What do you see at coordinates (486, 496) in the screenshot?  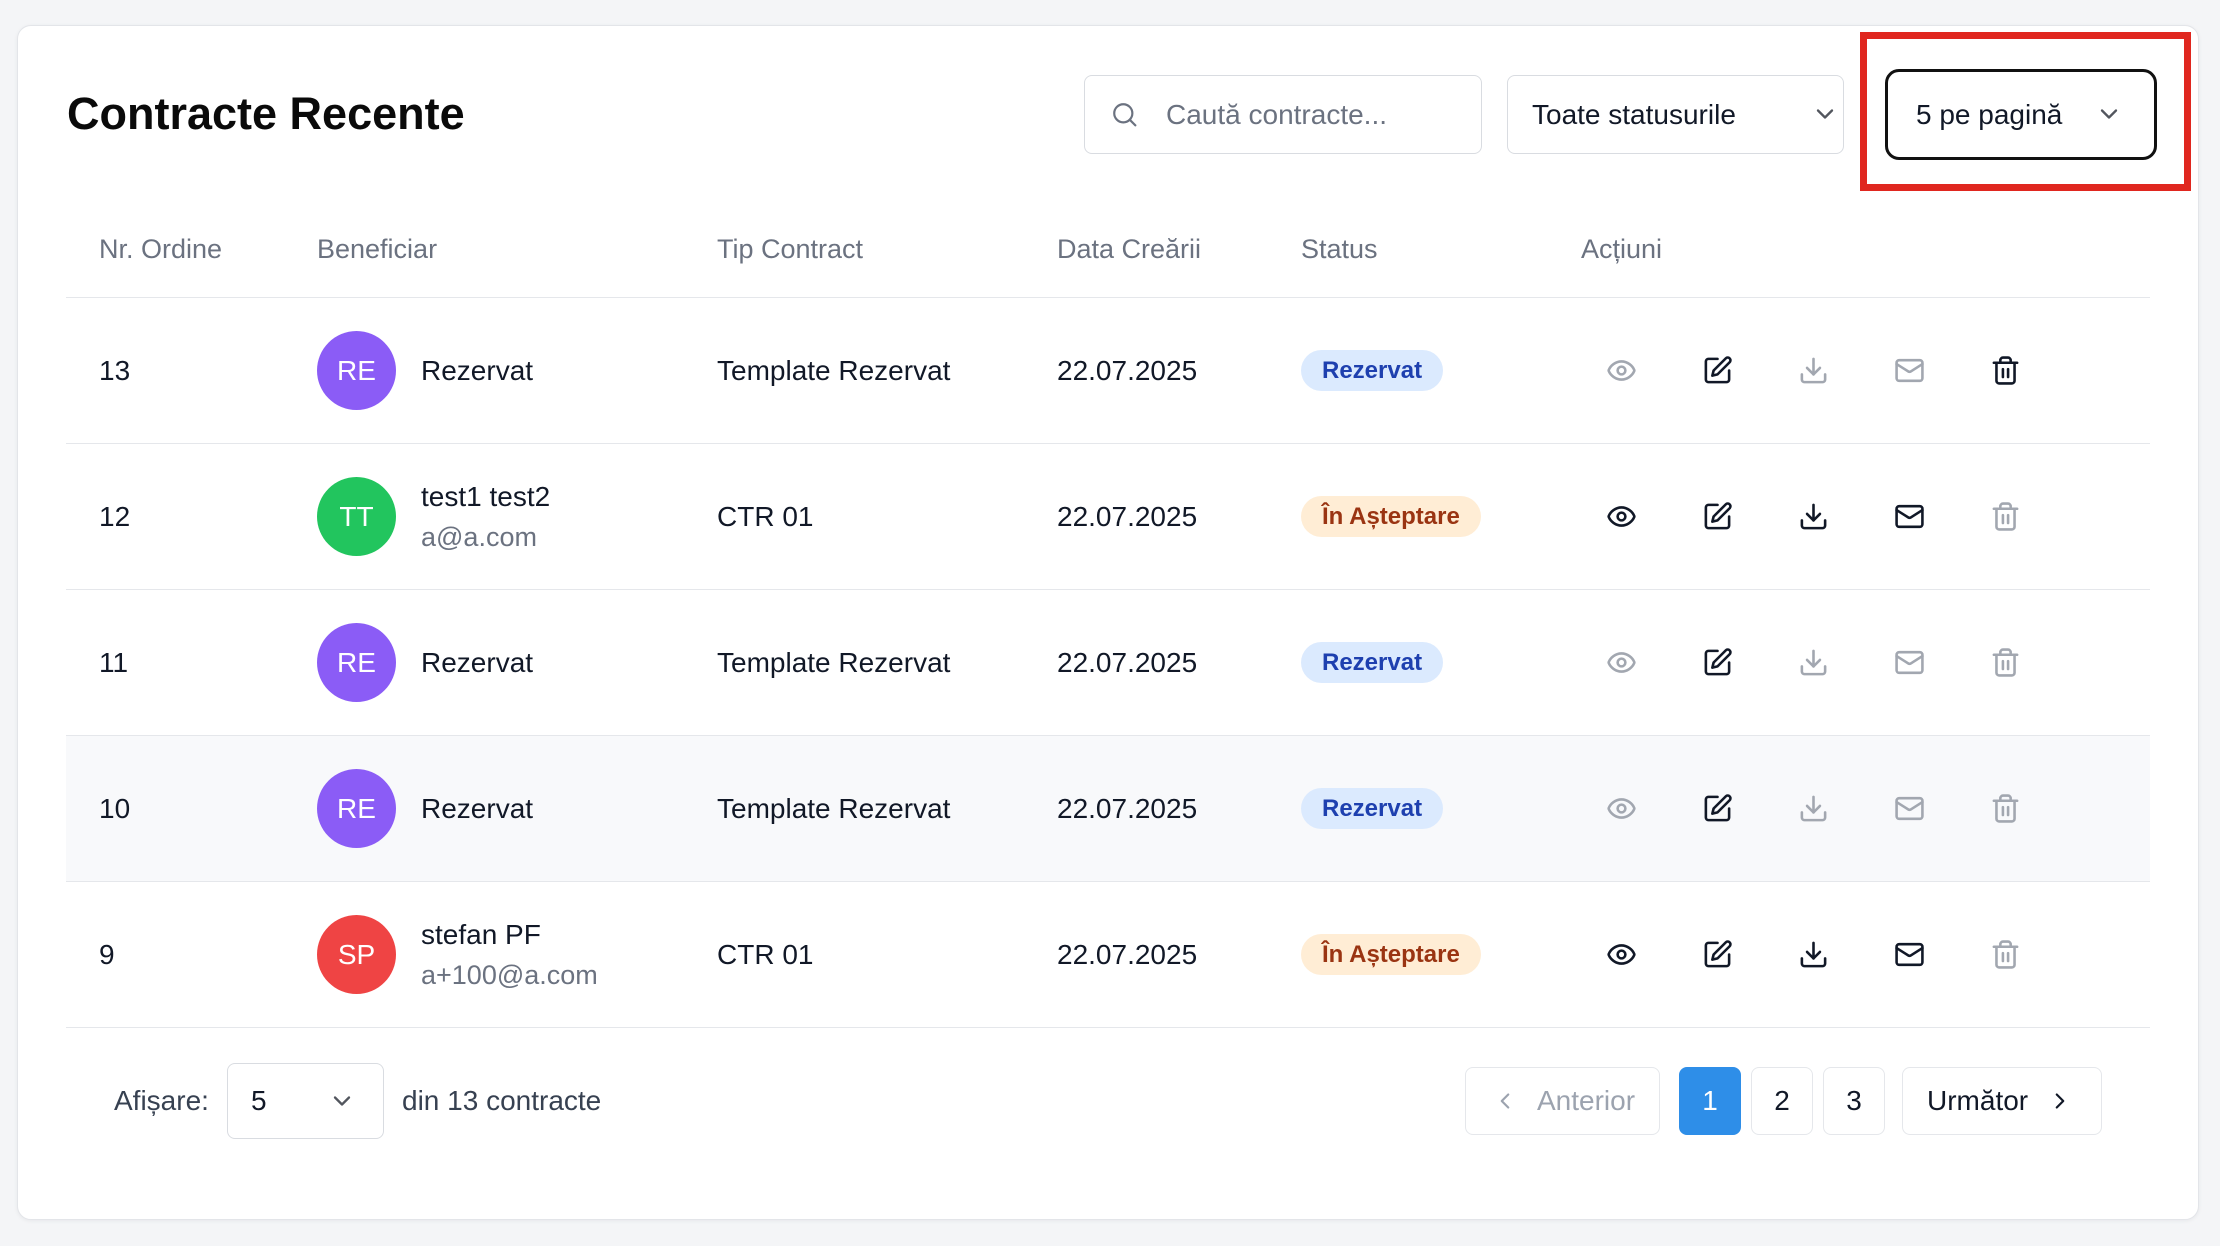 I see `beneficiary-name: test1 test2` at bounding box center [486, 496].